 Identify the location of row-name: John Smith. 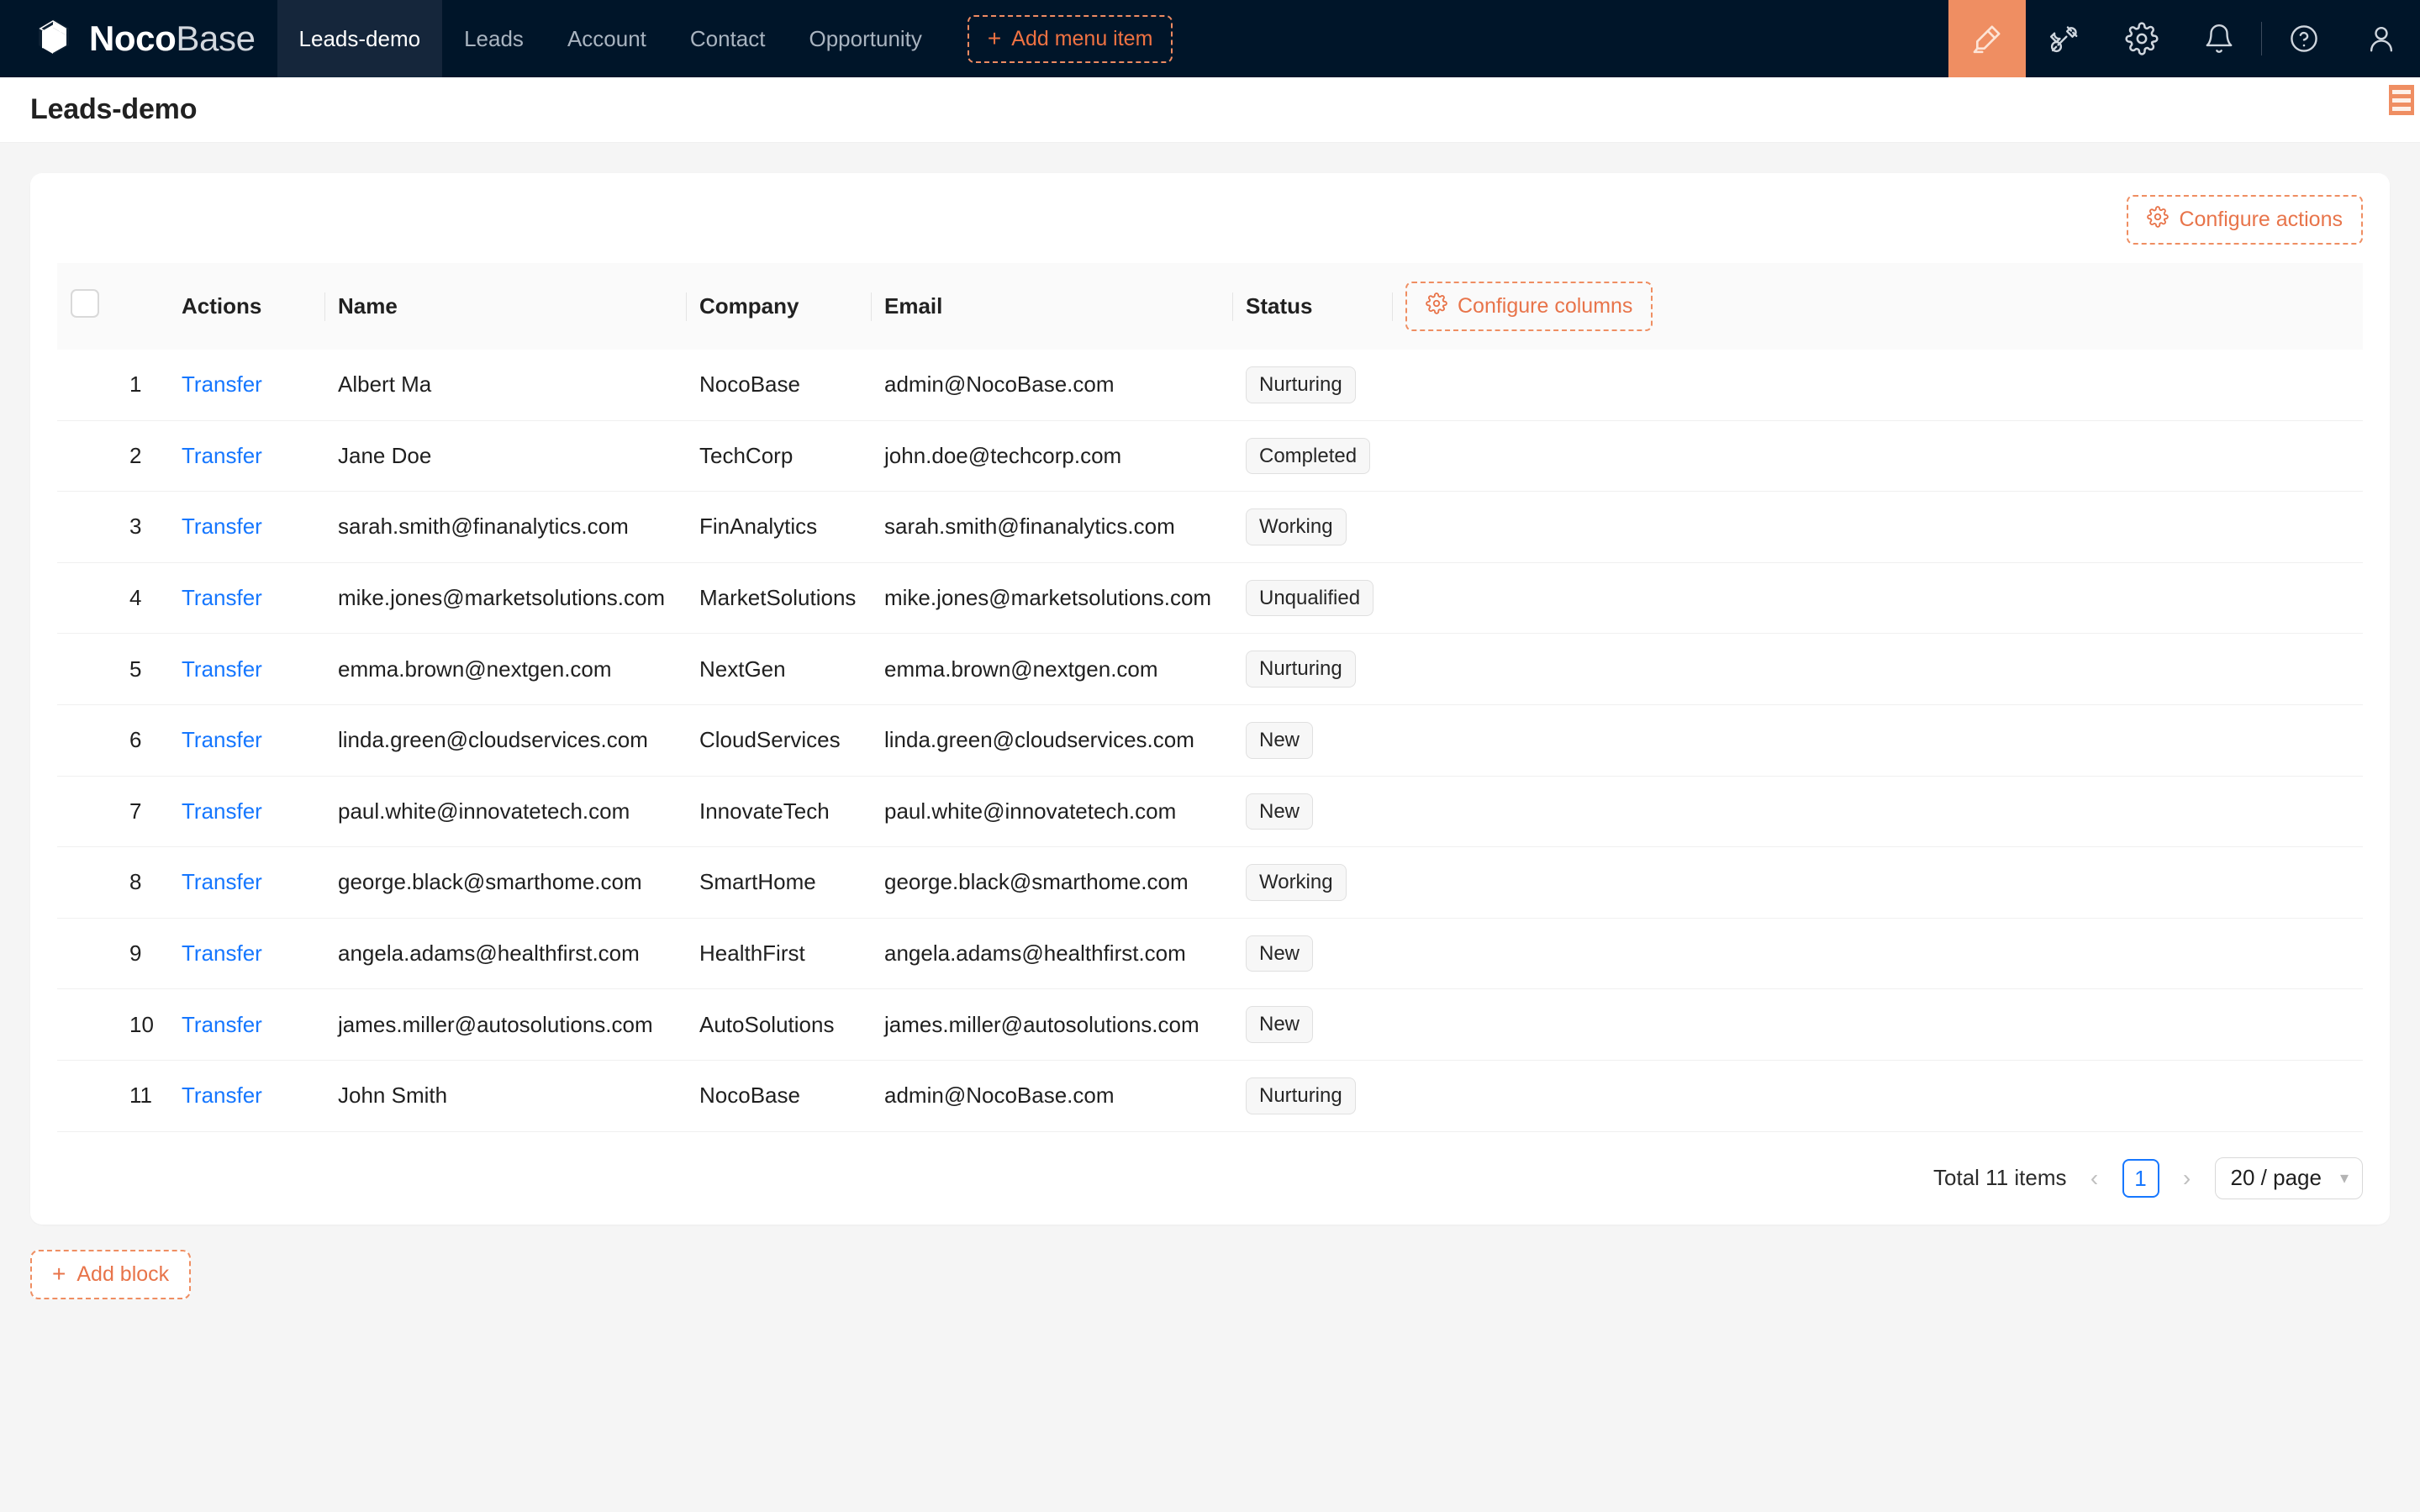
(505, 1096).